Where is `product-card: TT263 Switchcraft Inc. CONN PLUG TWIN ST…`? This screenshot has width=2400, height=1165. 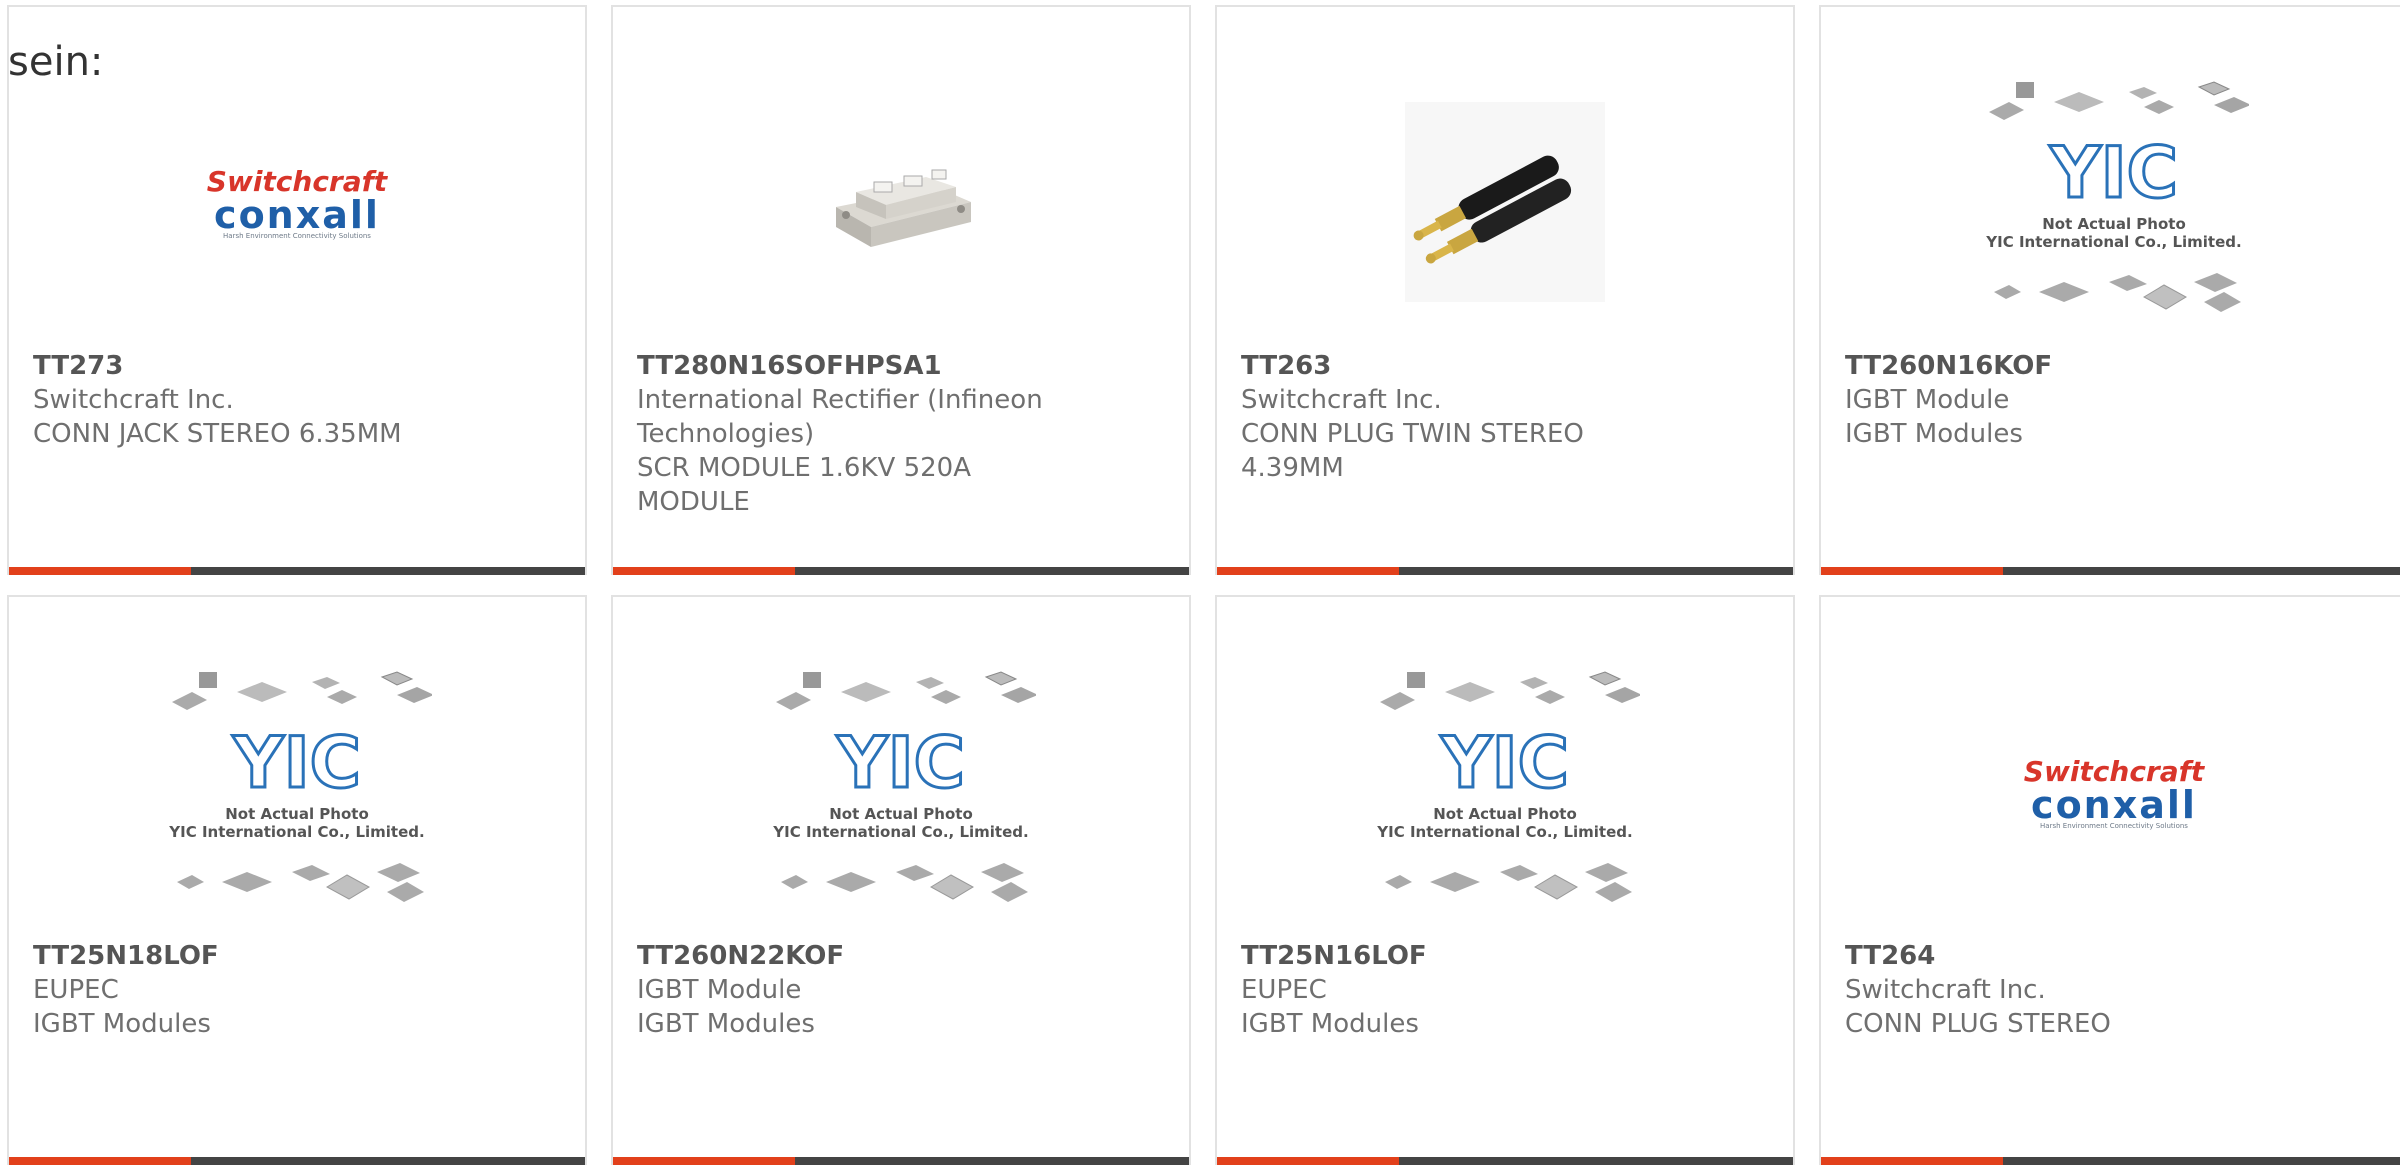
product-card: TT263 Switchcraft Inc. CONN PLUG TWIN ST… is located at coordinates (1505, 290).